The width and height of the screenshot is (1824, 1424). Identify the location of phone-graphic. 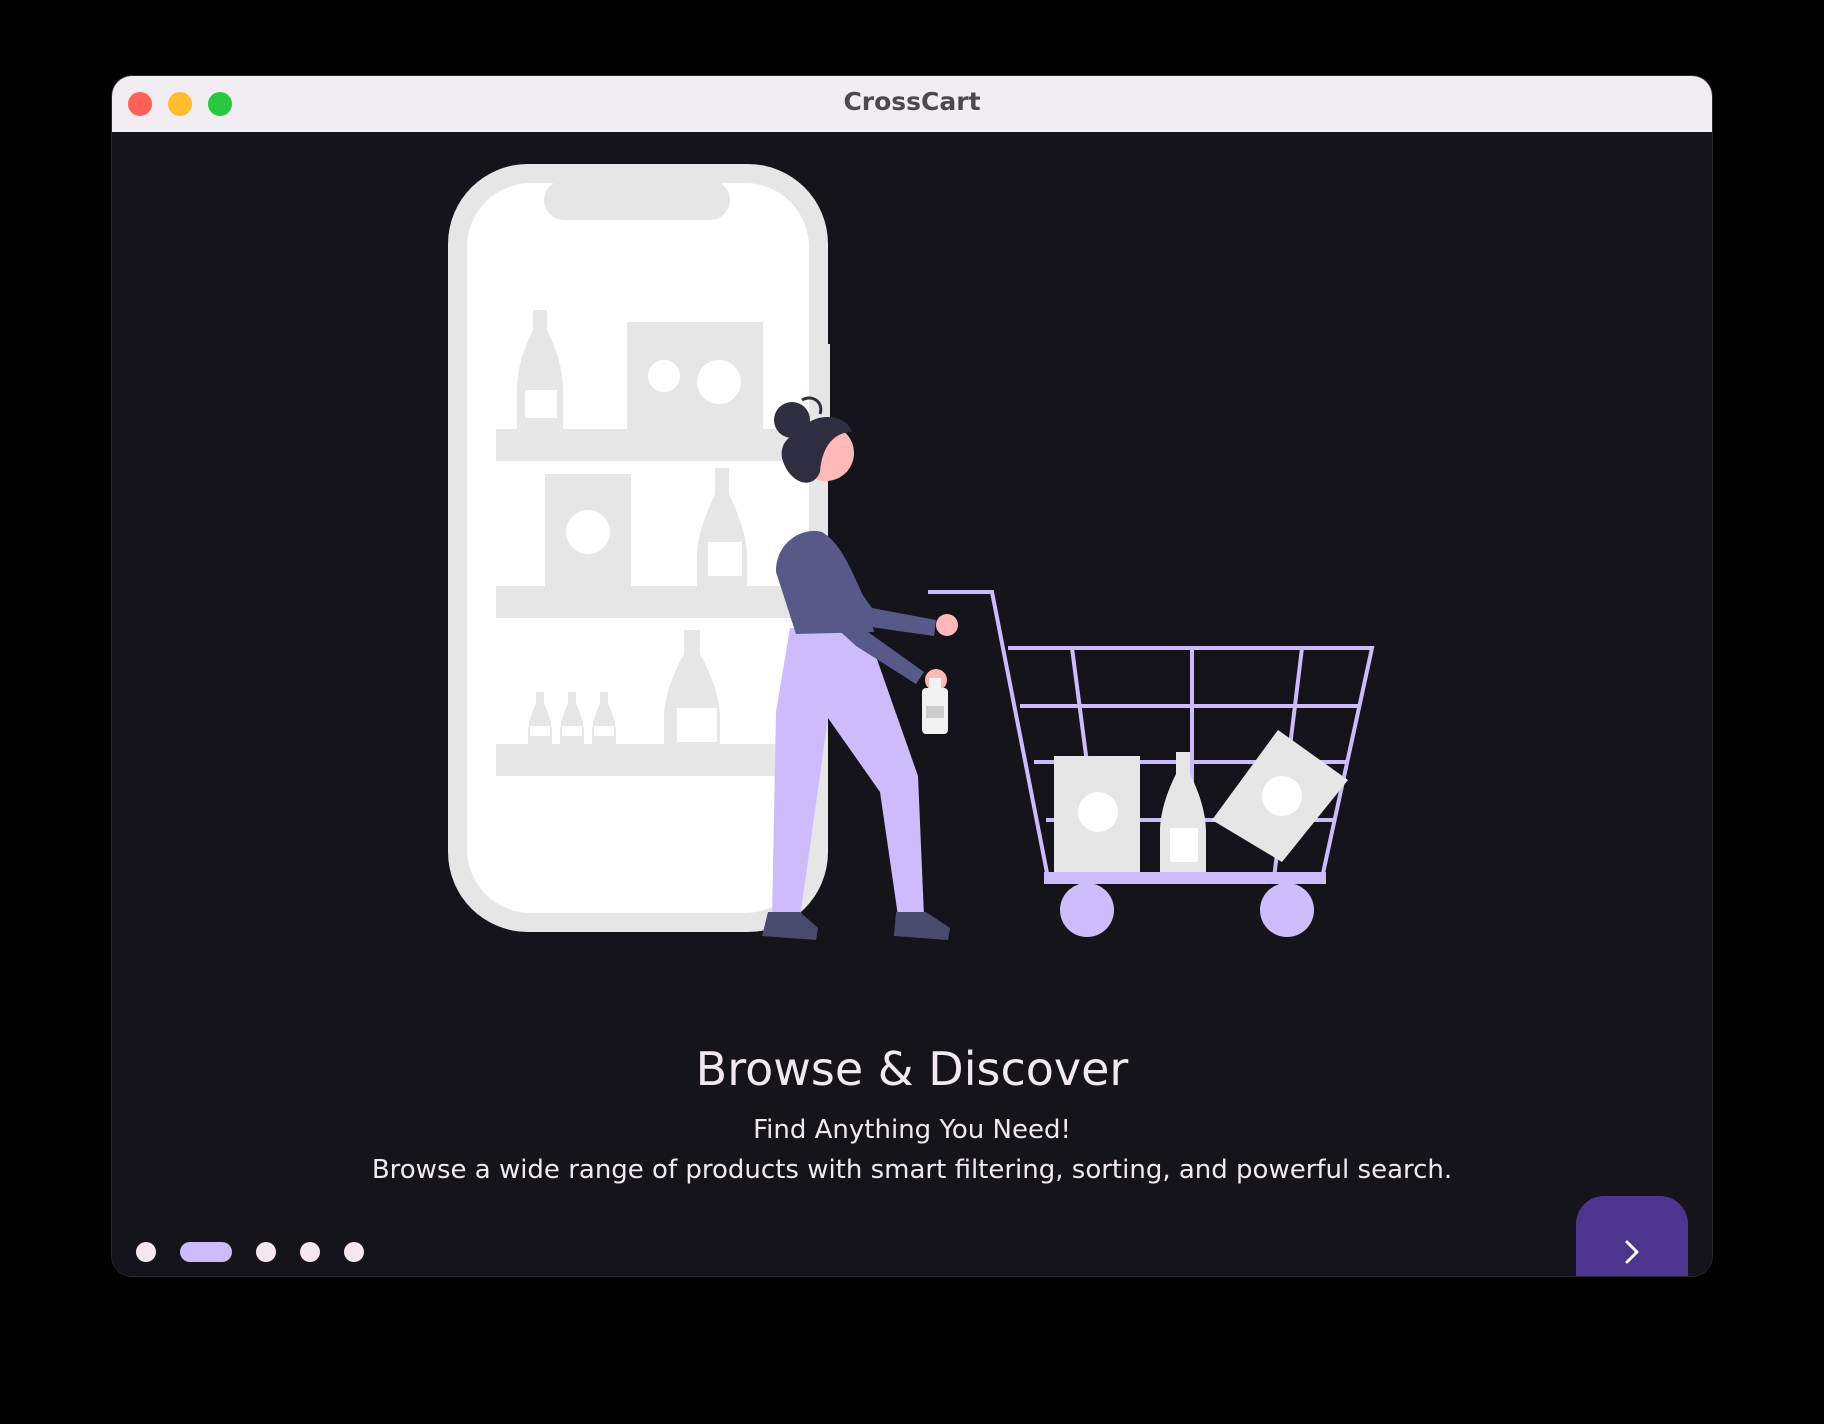
(639, 548).